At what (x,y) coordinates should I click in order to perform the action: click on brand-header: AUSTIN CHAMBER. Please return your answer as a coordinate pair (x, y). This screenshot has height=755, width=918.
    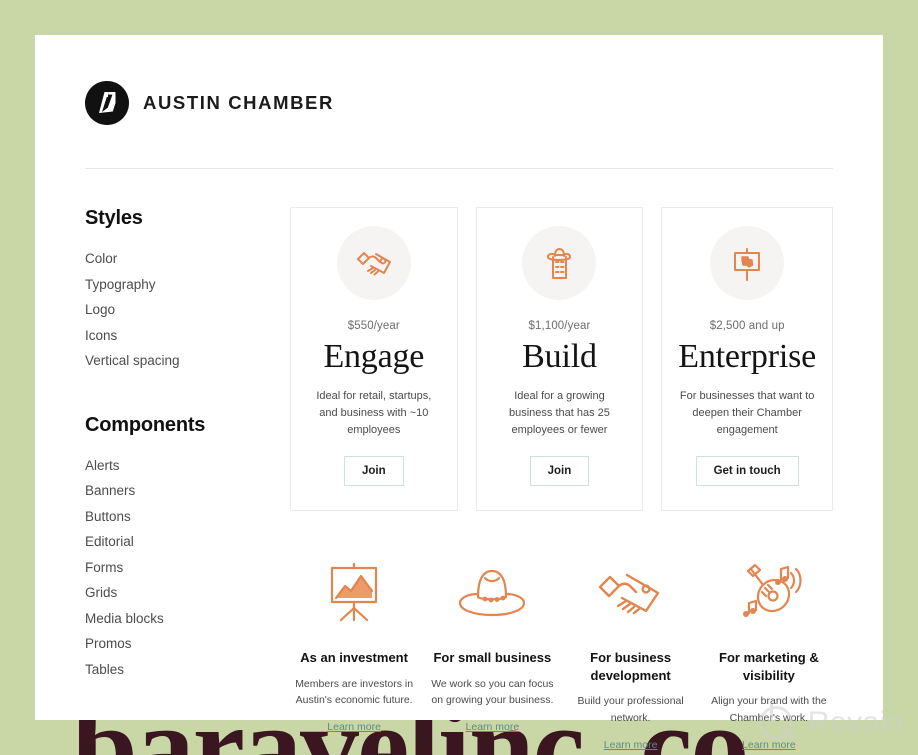
    Looking at the image, I should click on (459, 103).